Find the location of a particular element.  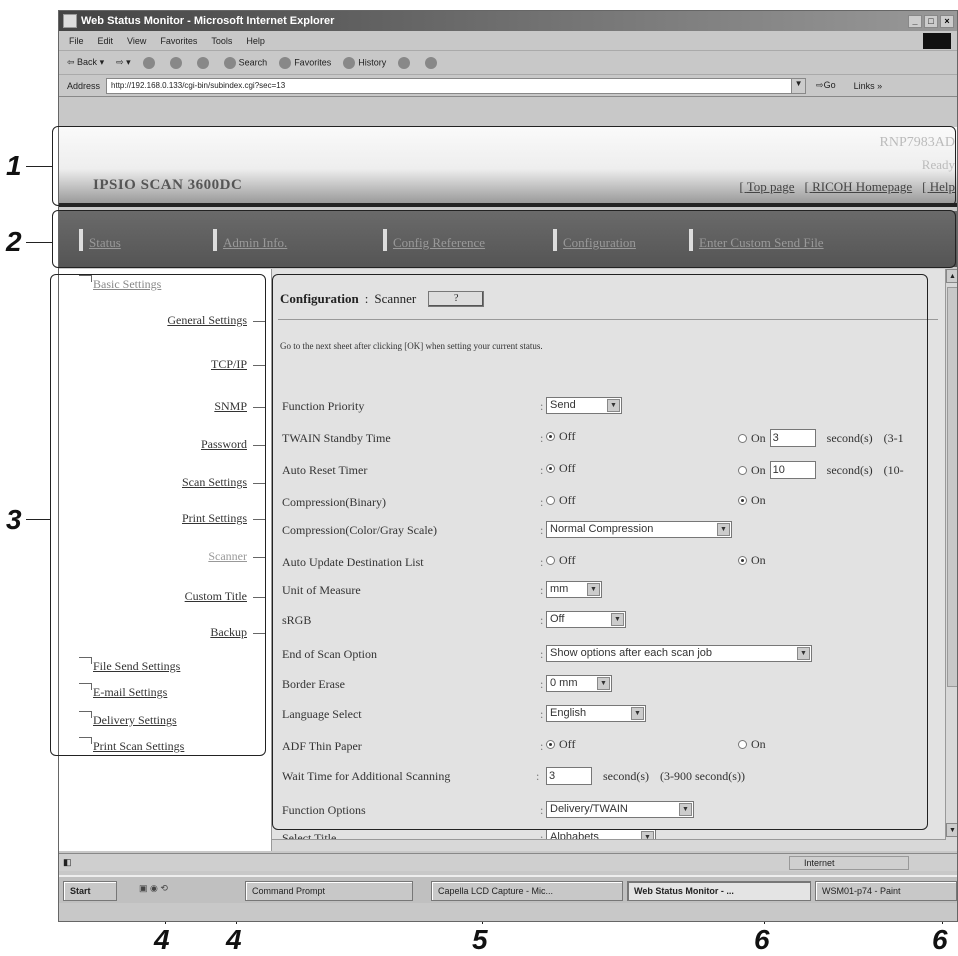

twain-standby-off-radio is located at coordinates (550, 436).